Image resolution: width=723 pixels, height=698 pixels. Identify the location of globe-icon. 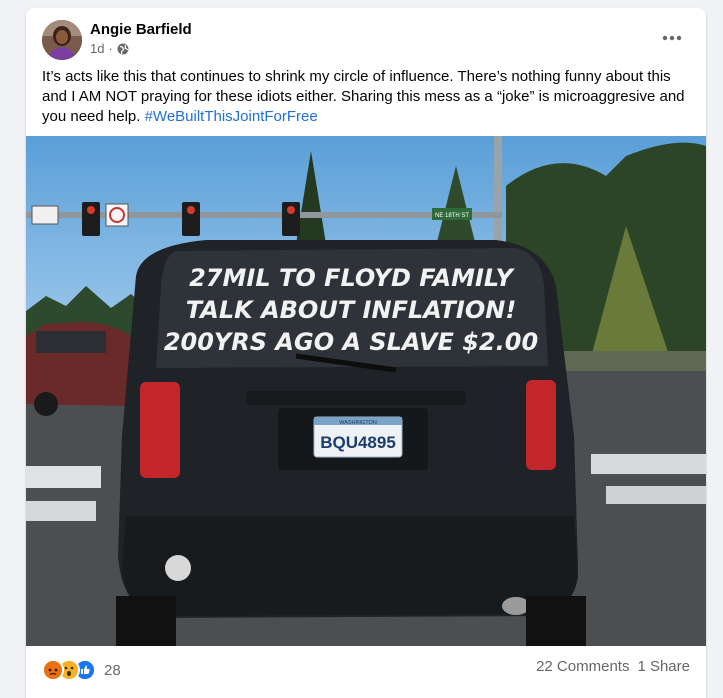
(123, 49).